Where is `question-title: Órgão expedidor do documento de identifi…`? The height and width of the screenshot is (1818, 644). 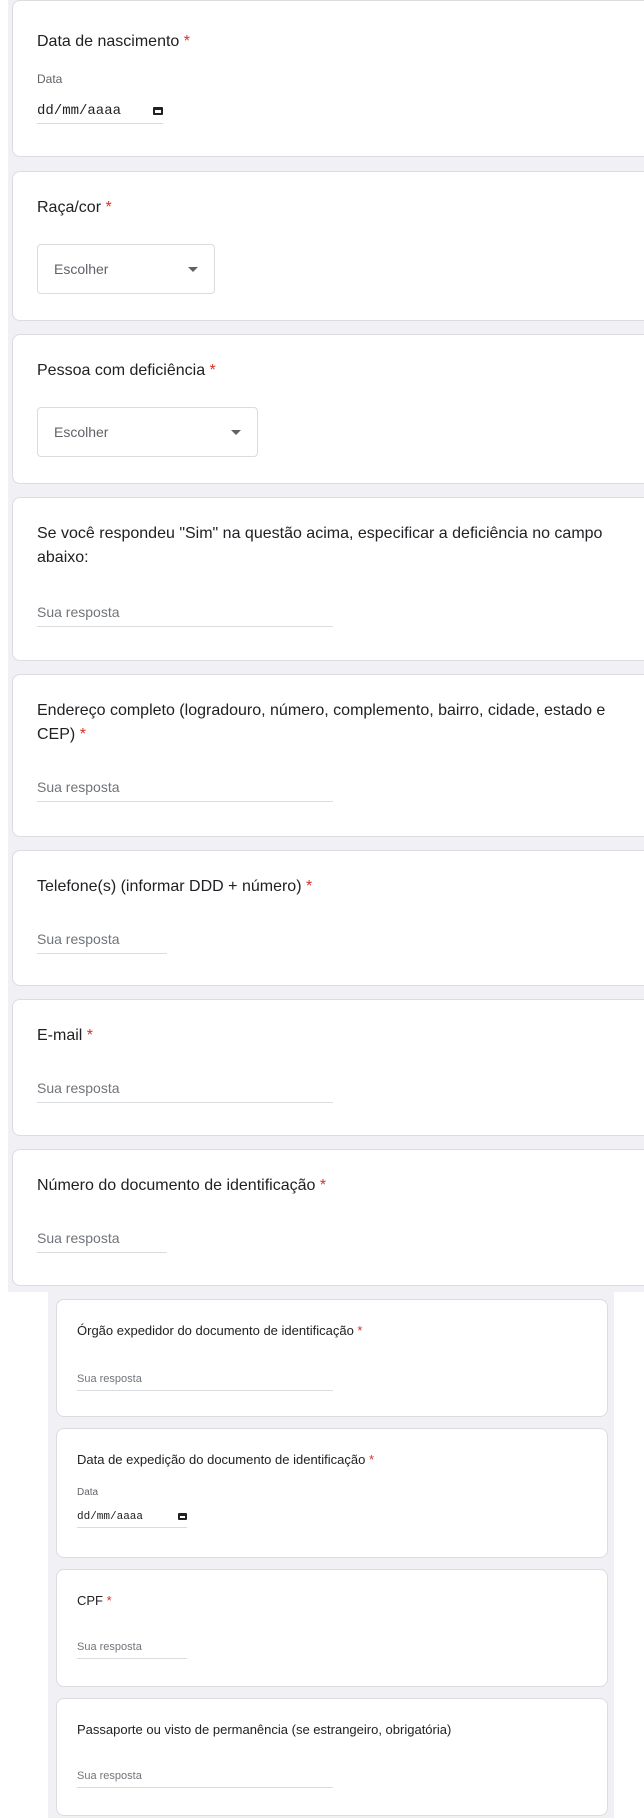
question-title: Órgão expedidor do documento de identifi… is located at coordinates (219, 1331).